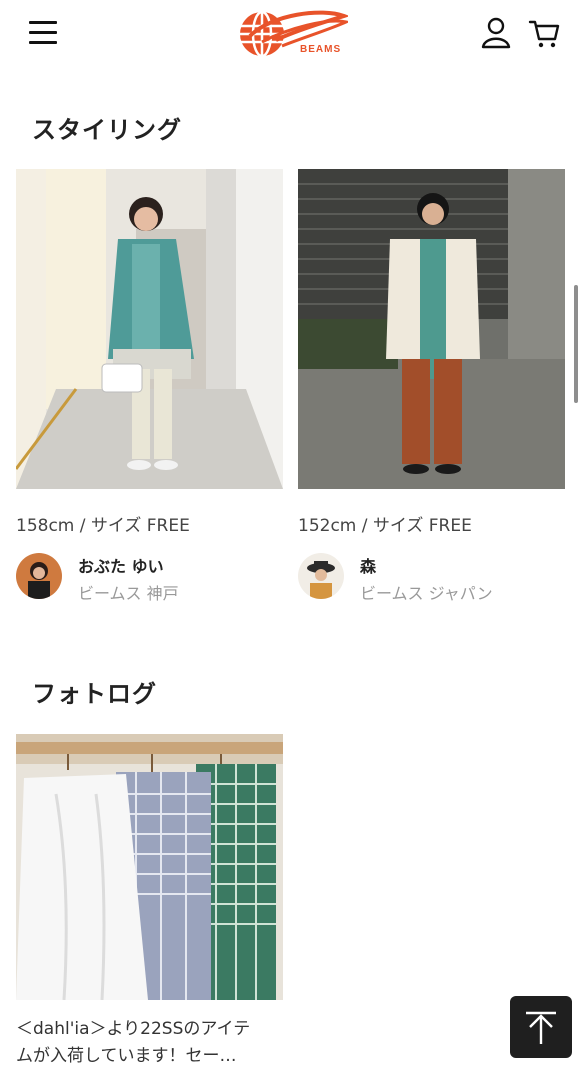 The height and width of the screenshot is (1080, 581). What do you see at coordinates (426, 593) in the screenshot?
I see `shop-name: ビームス ジャパン` at bounding box center [426, 593].